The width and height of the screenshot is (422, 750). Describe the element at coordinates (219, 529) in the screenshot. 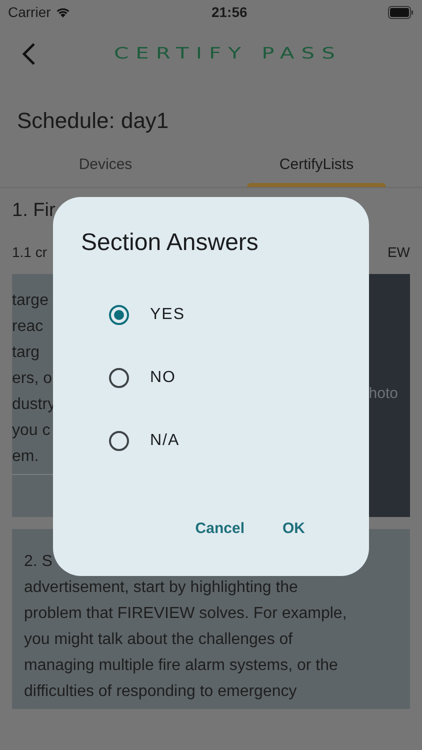

I see `dialog-button: Cancel` at that location.